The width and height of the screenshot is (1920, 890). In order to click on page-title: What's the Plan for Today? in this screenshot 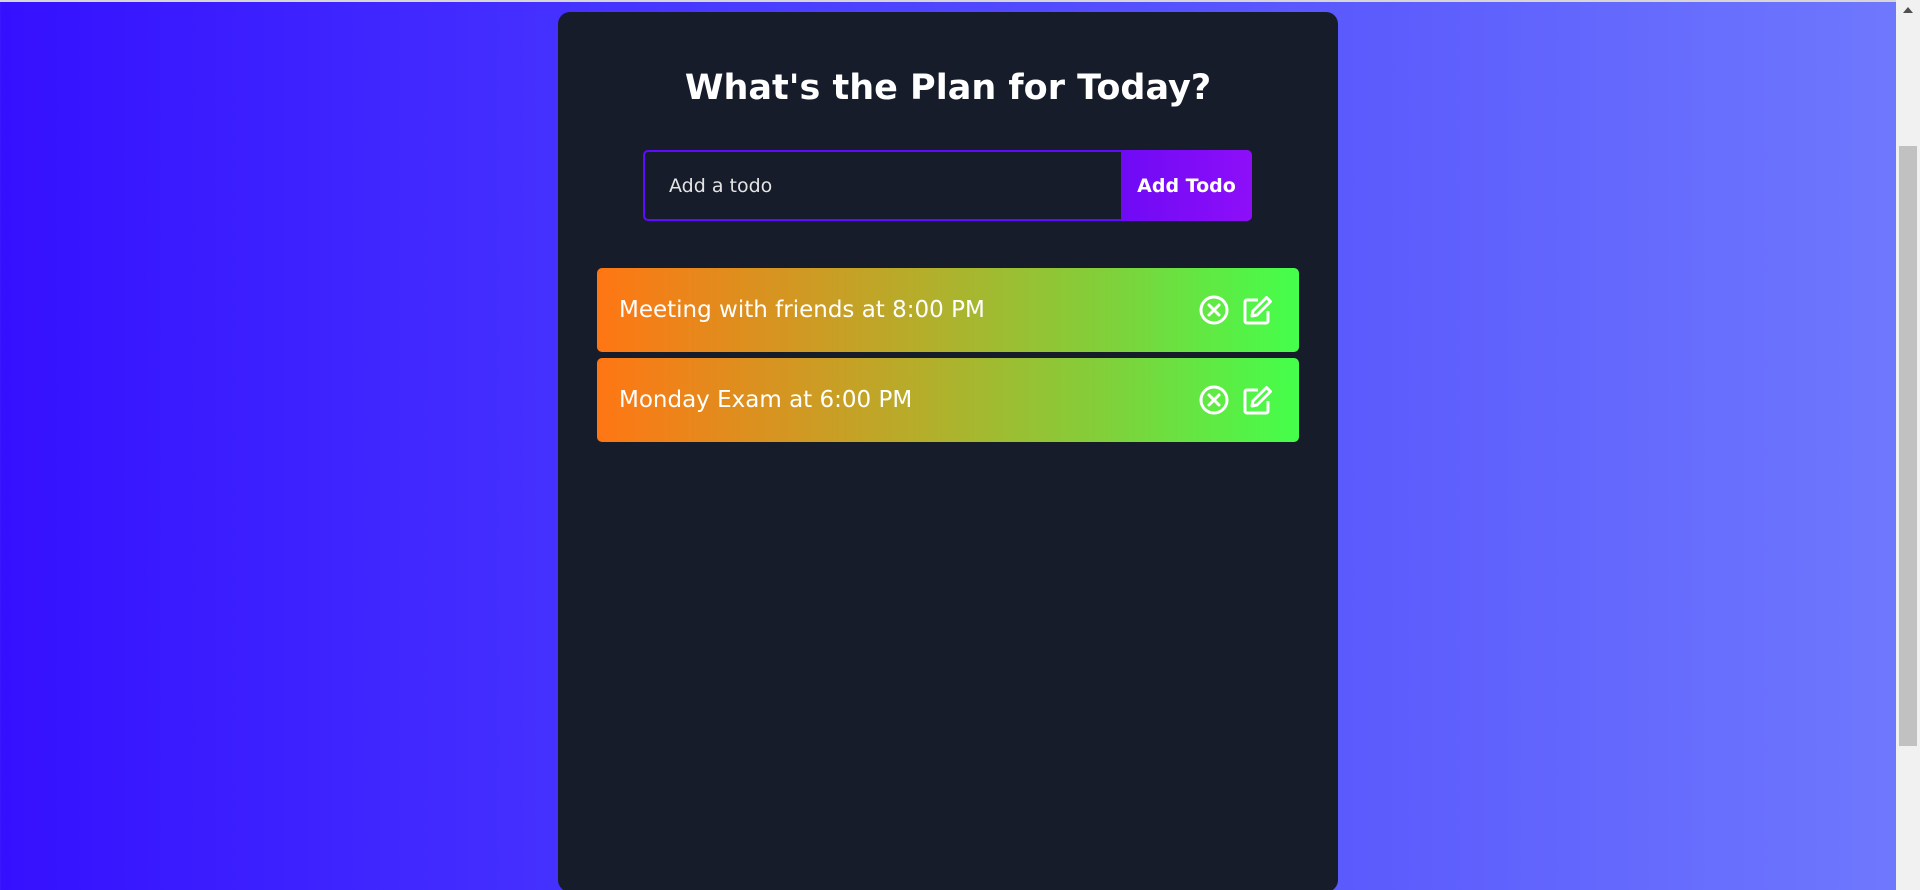, I will do `click(948, 88)`.